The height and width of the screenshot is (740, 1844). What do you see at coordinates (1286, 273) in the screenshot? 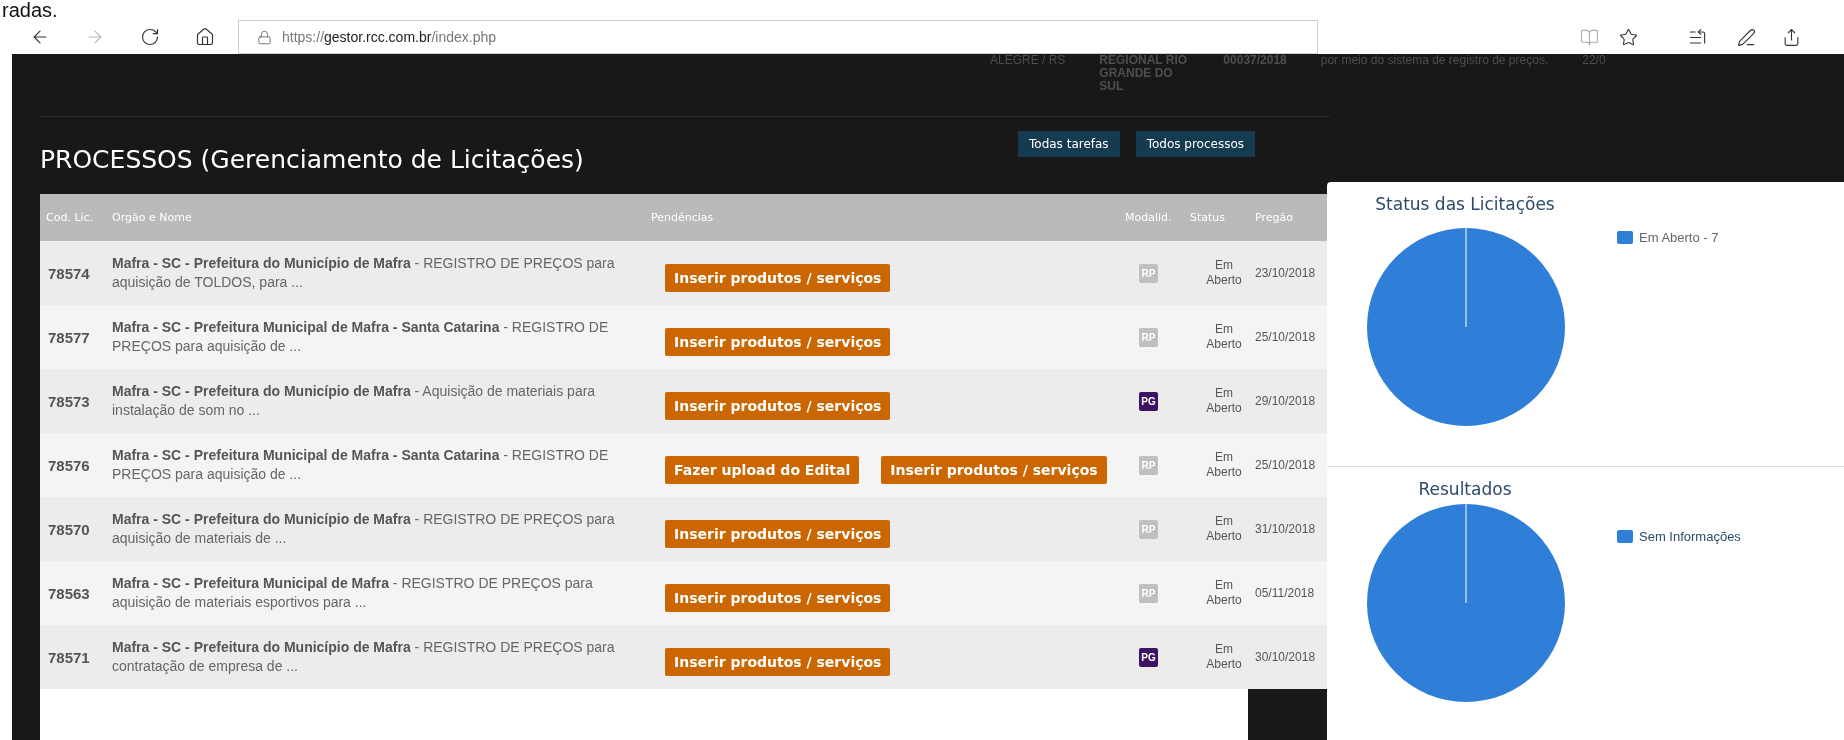
I see `date-cell-text: 23/10/2018` at bounding box center [1286, 273].